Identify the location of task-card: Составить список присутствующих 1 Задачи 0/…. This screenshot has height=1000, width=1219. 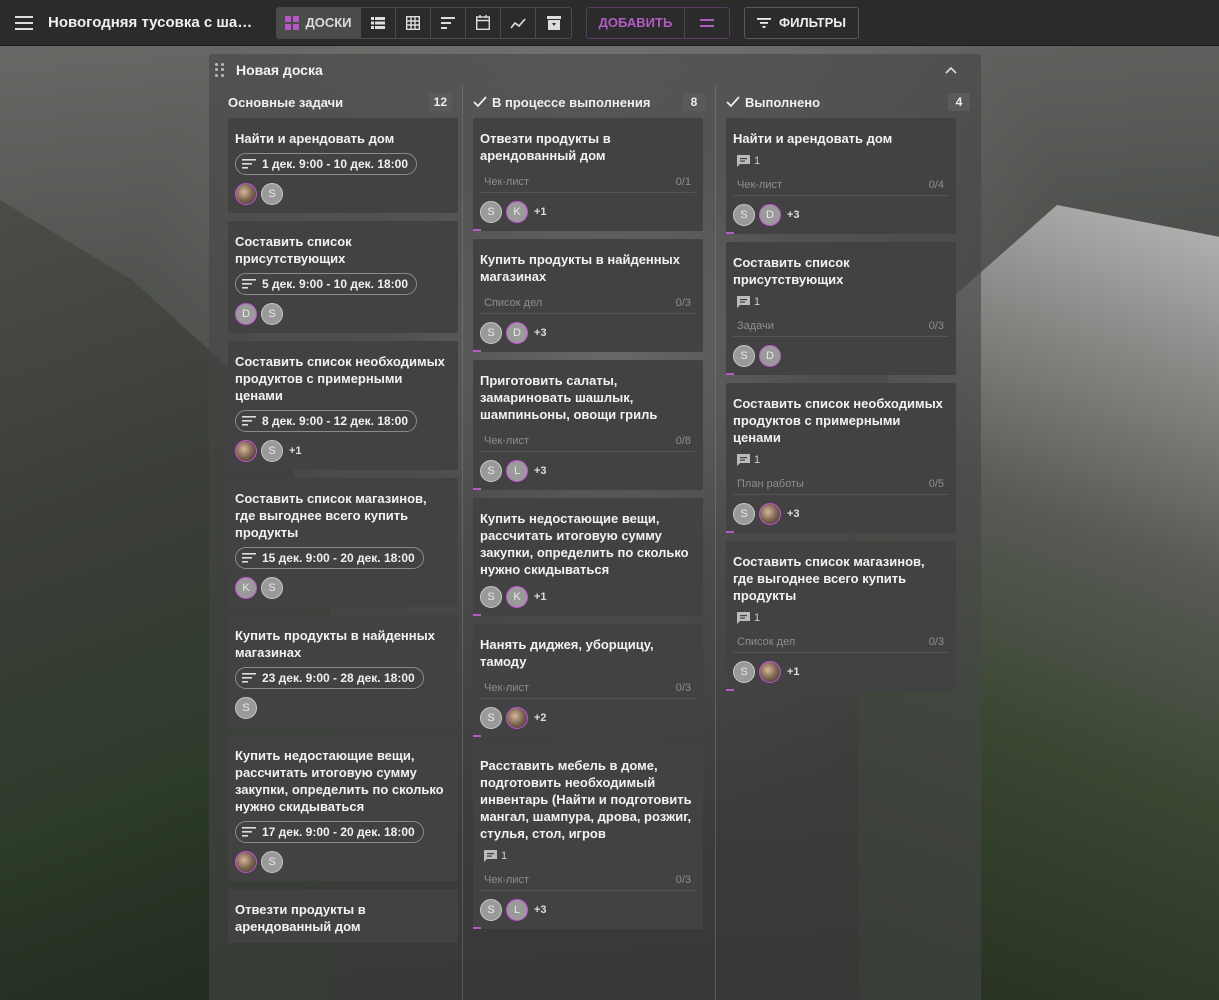
(841, 308).